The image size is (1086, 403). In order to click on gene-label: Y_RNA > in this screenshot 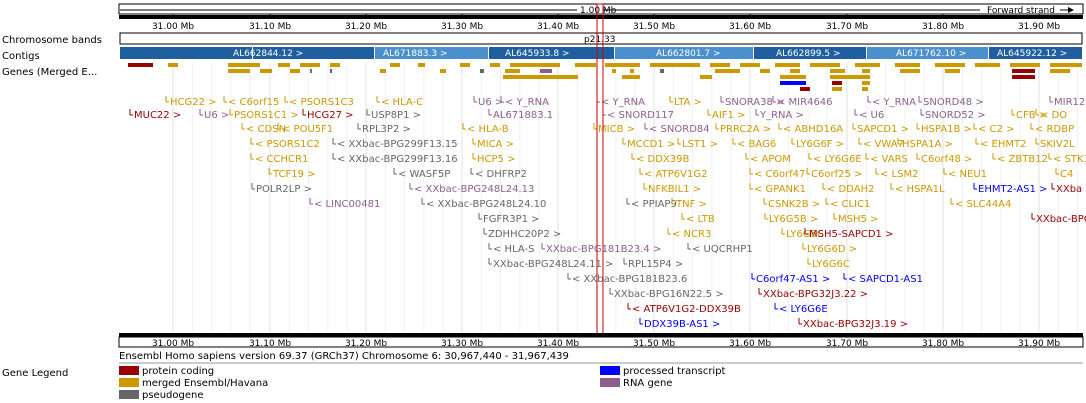, I will do `click(781, 115)`.